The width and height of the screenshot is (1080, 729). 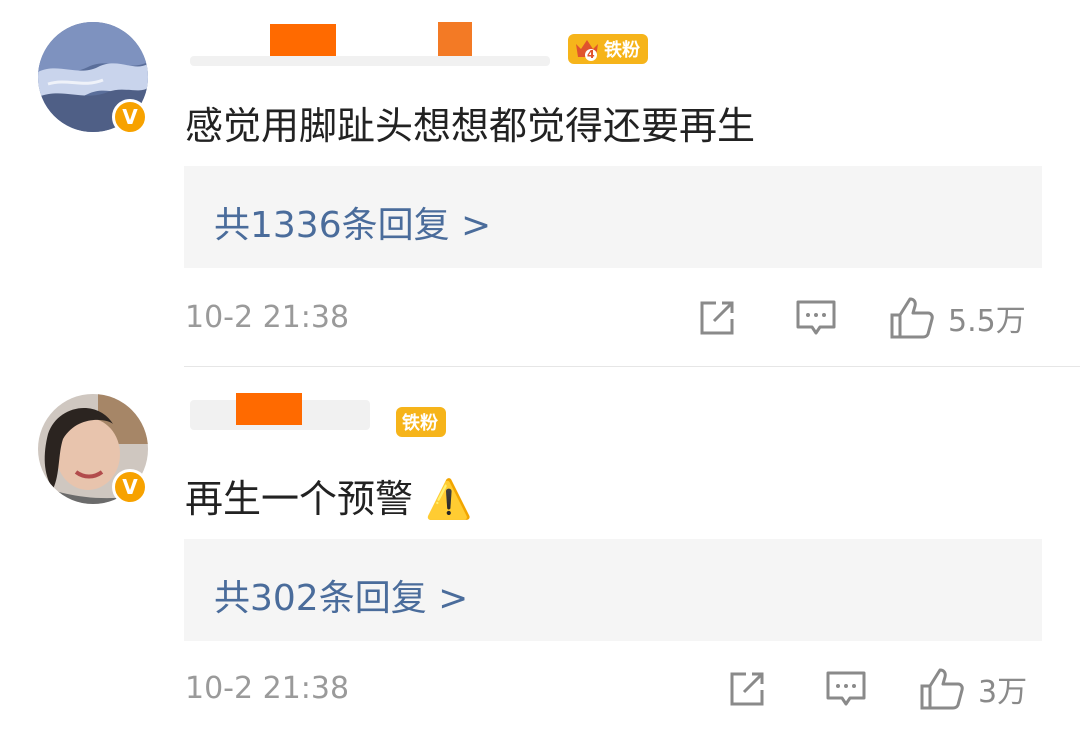 I want to click on like-button: 3万, so click(x=972, y=689).